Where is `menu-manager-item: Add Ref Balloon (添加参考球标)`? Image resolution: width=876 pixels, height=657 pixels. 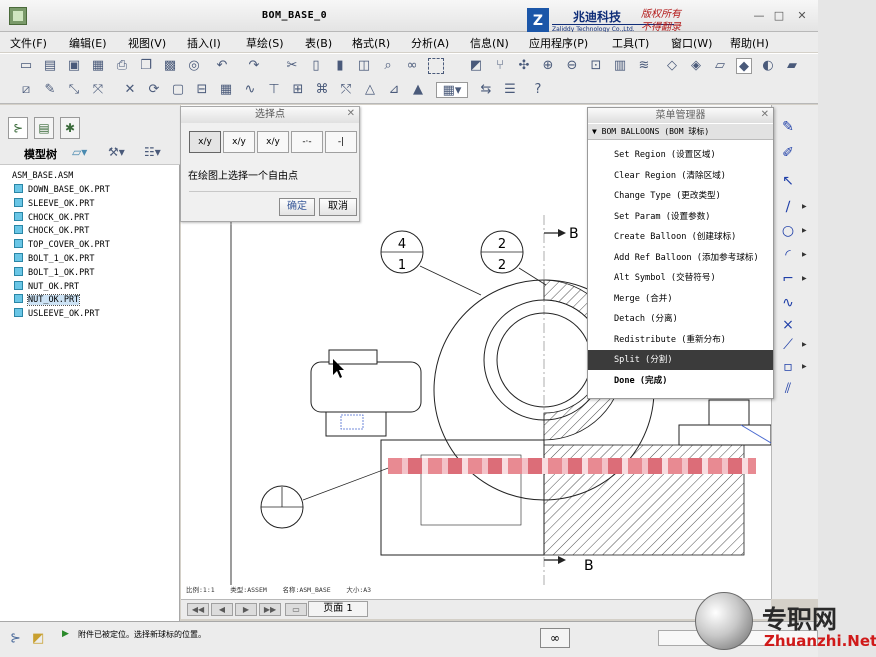
menu-manager-item: Add Ref Balloon (添加参考球标) is located at coordinates (680, 258).